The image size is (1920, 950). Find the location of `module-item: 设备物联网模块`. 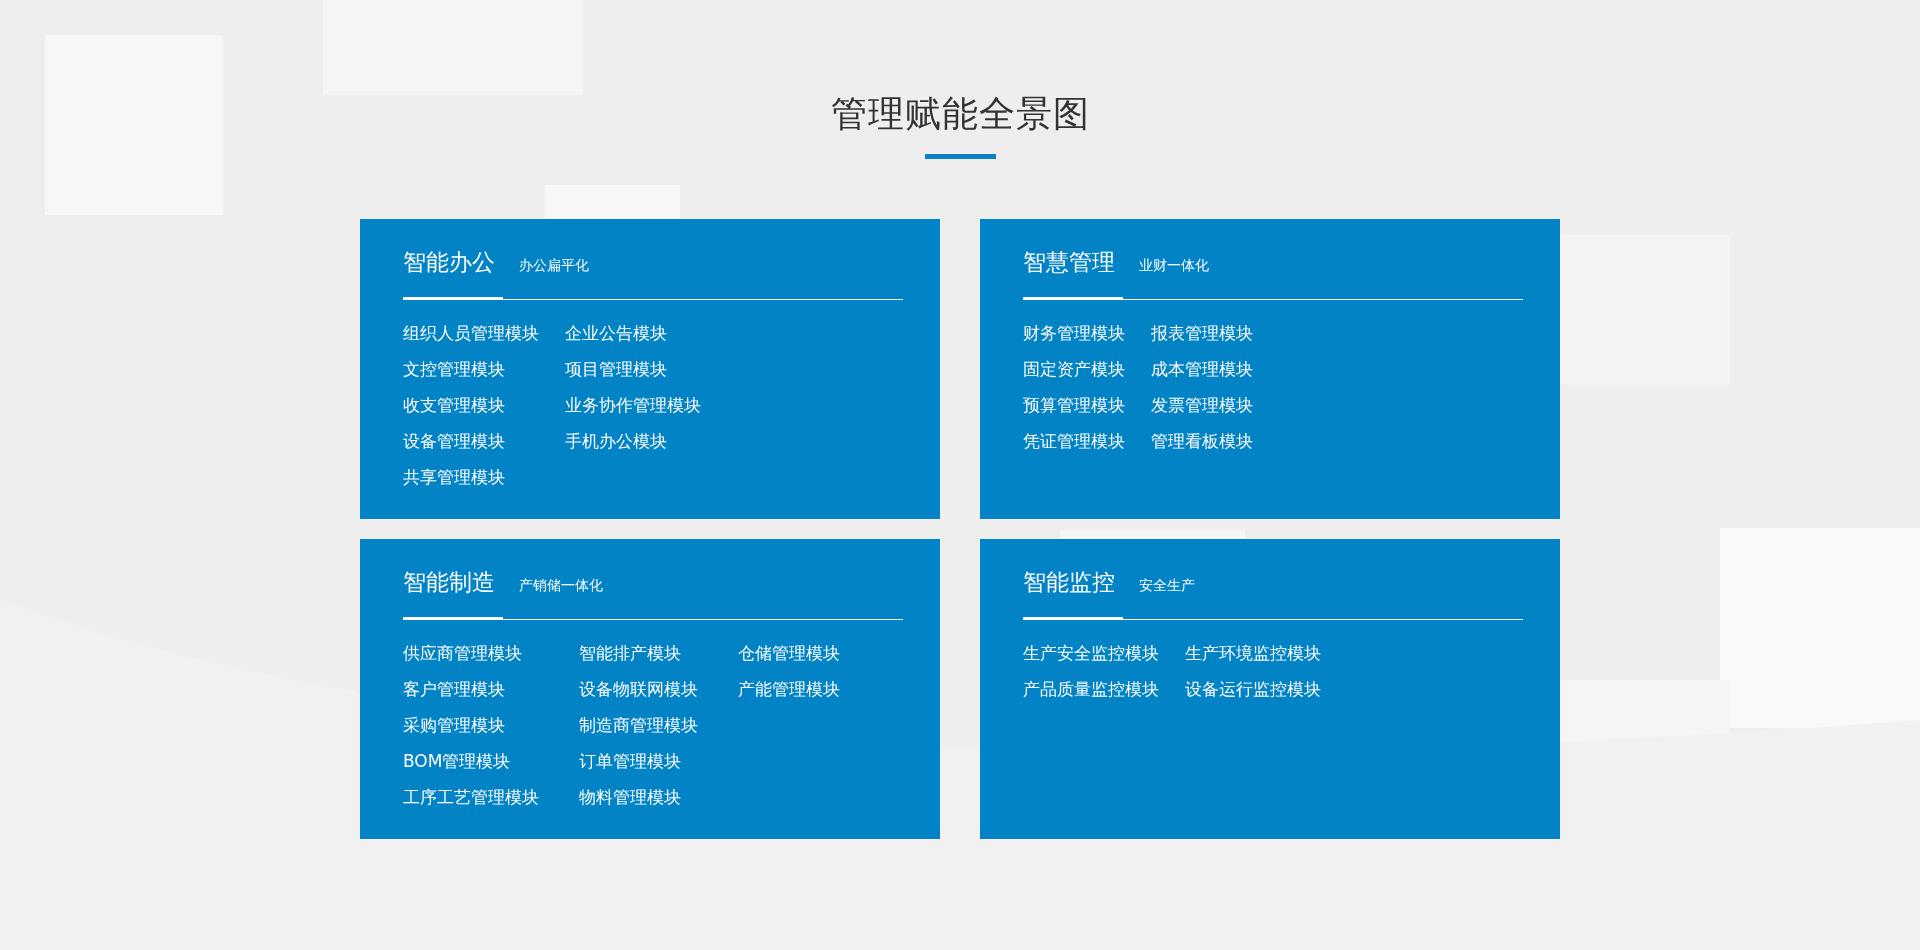

module-item: 设备物联网模块 is located at coordinates (638, 689).